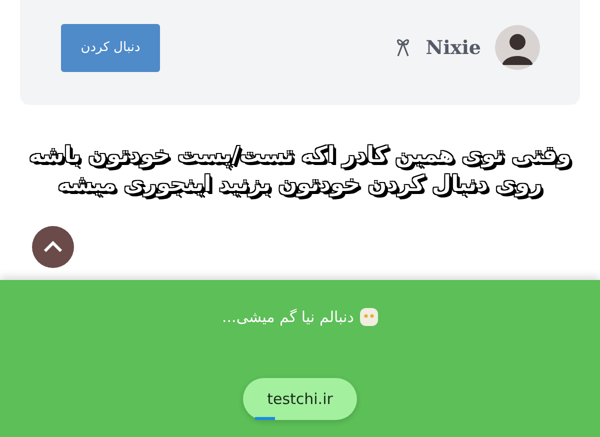 The height and width of the screenshot is (437, 600). I want to click on headline-text: روی دنبال کردن خودتون بزنید اینجوری میشه, so click(300, 184).